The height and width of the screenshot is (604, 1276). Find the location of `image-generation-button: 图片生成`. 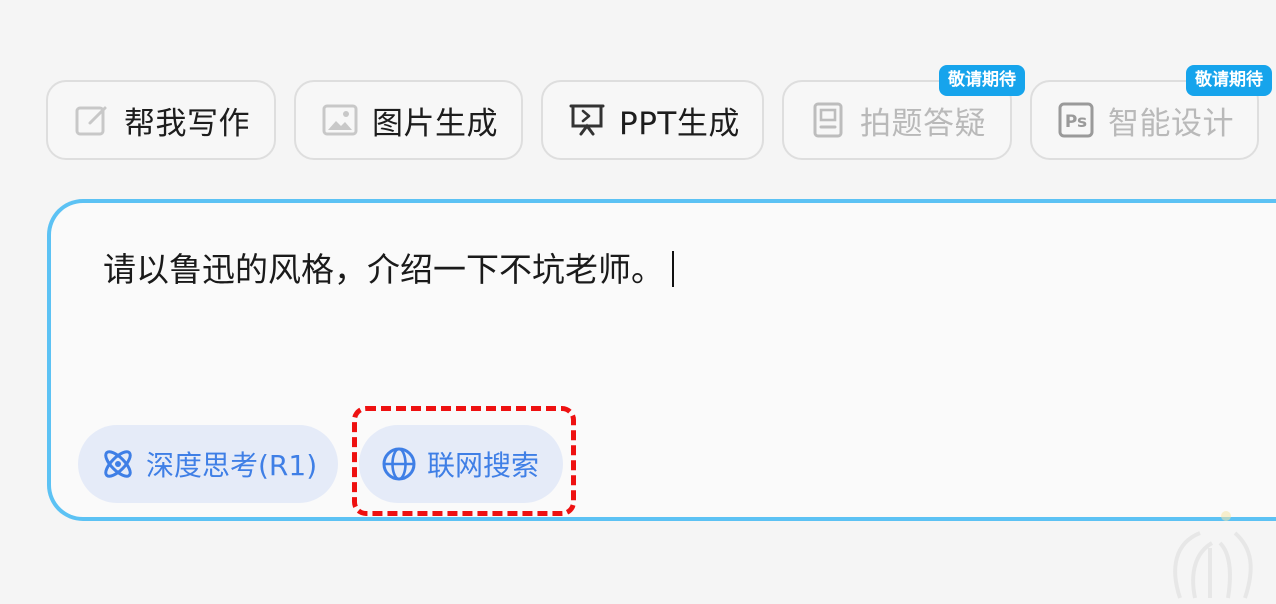

image-generation-button: 图片生成 is located at coordinates (408, 120).